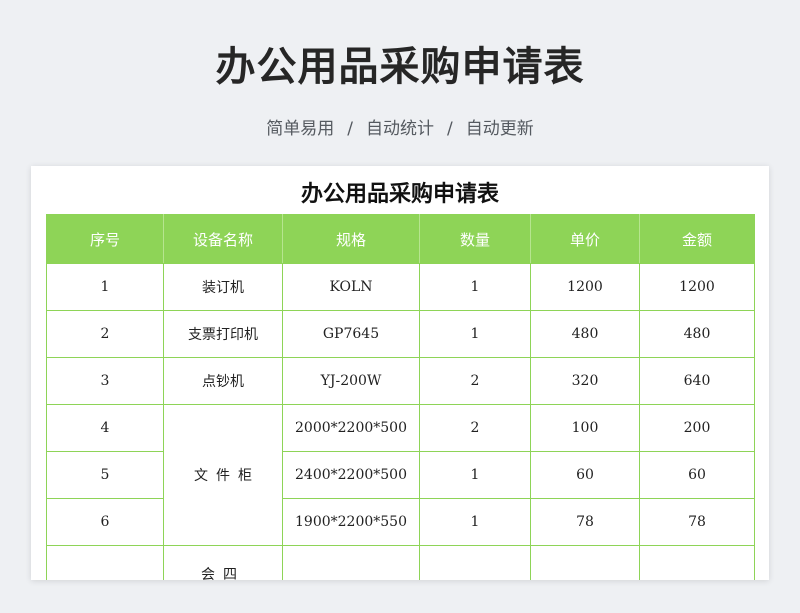  I want to click on cell-name-merged: 文件柜, so click(223, 475).